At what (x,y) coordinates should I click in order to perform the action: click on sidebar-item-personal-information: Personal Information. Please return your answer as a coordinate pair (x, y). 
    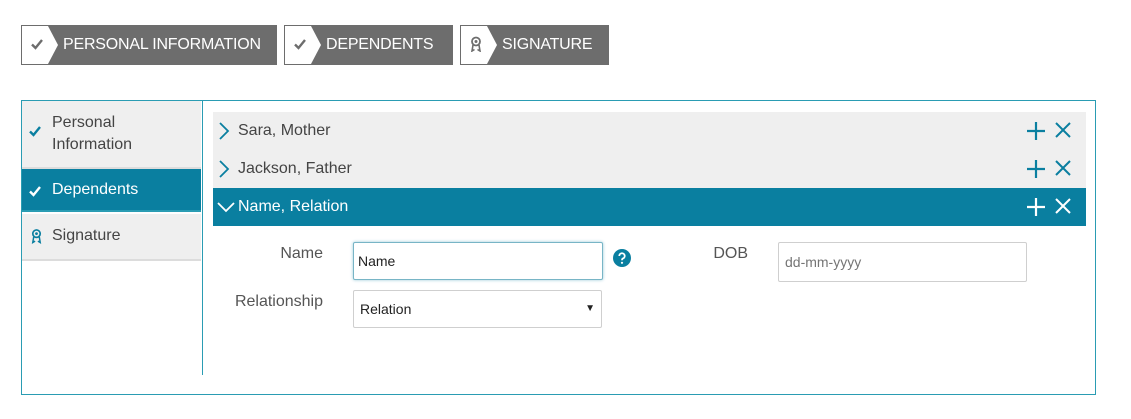
    Looking at the image, I should click on (111, 135).